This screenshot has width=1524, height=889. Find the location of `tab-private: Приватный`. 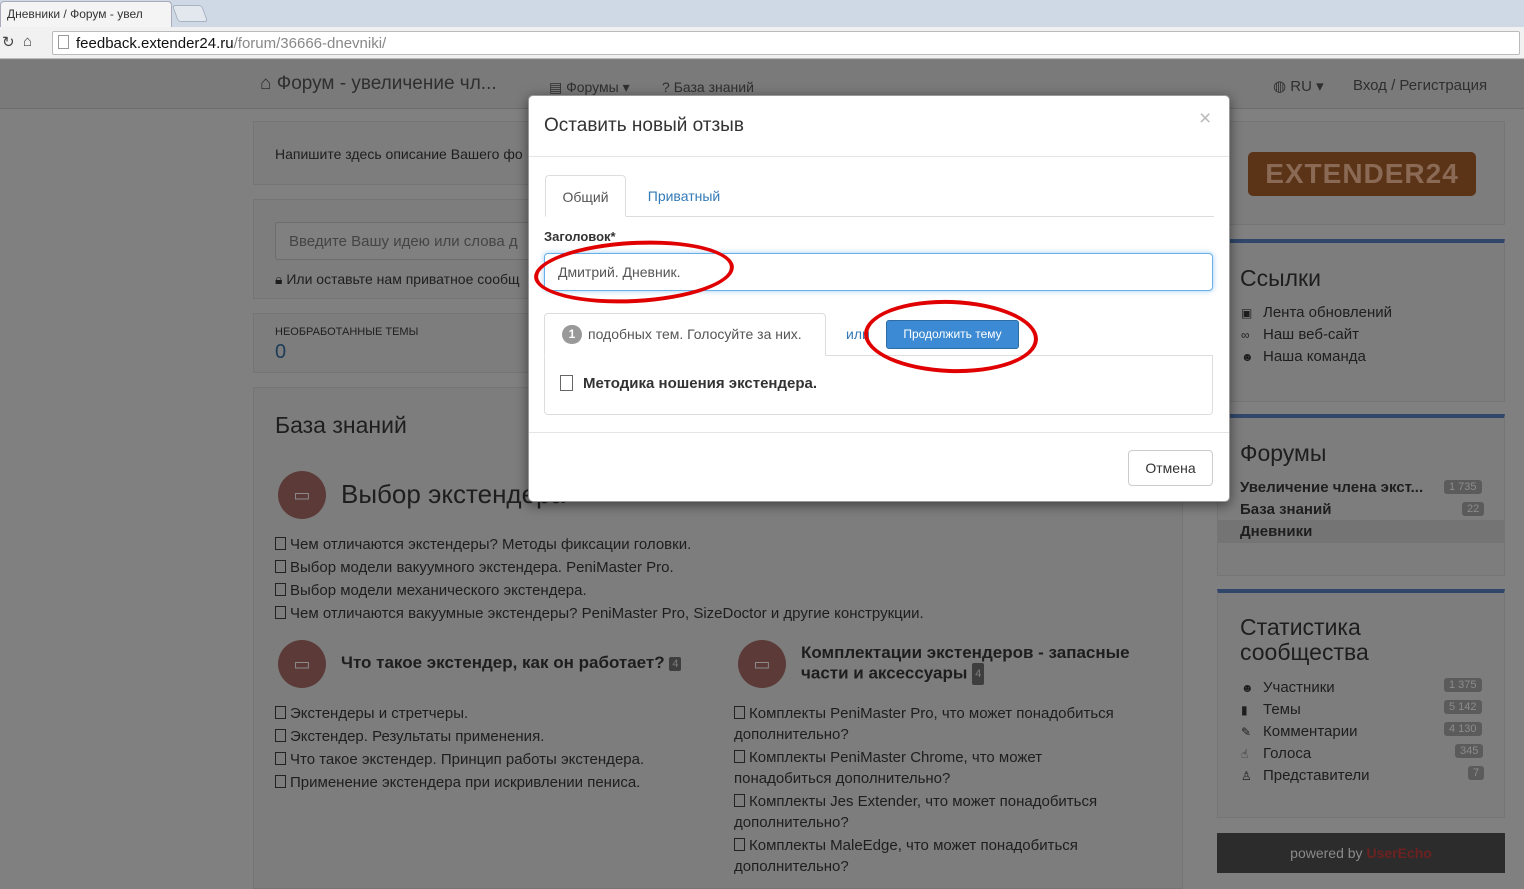

tab-private: Приватный is located at coordinates (684, 196).